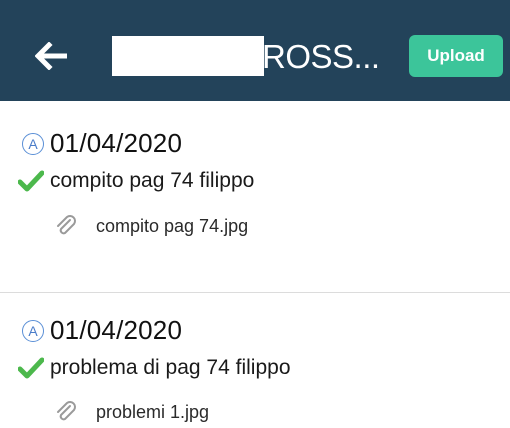  I want to click on arrow-left-icon, so click(51, 56).